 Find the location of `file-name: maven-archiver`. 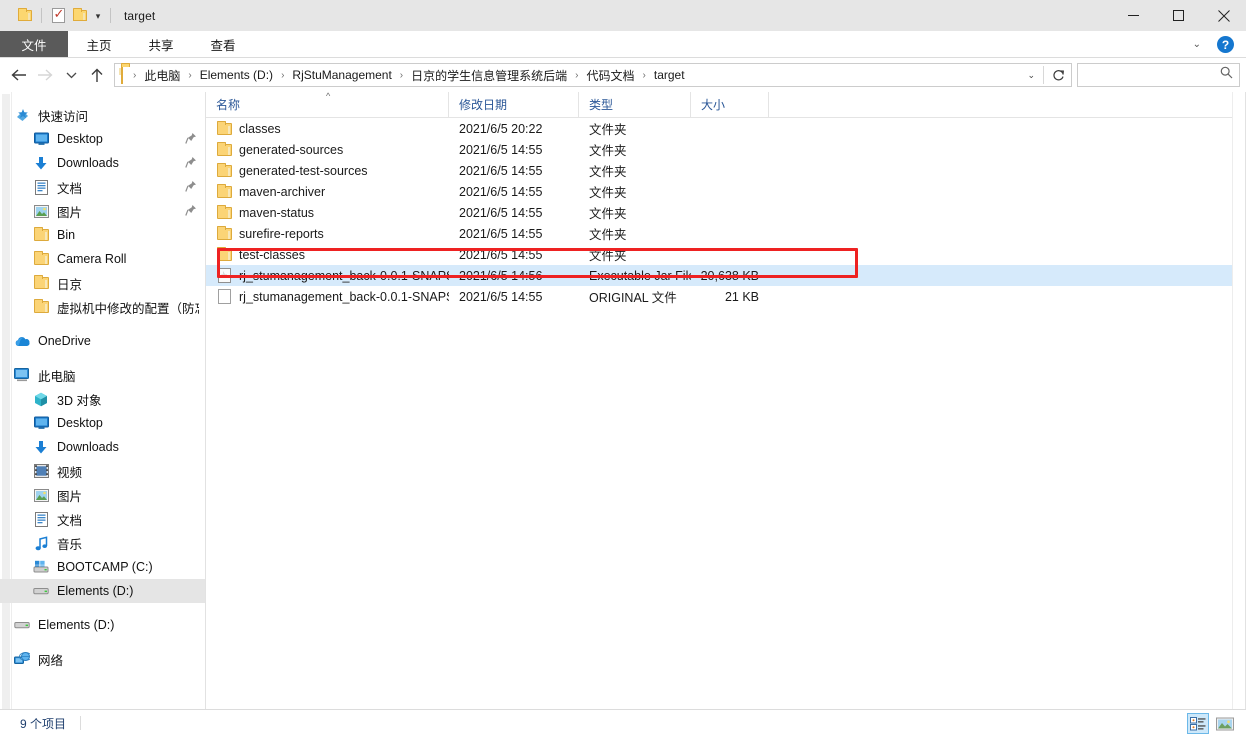

file-name: maven-archiver is located at coordinates (282, 191).